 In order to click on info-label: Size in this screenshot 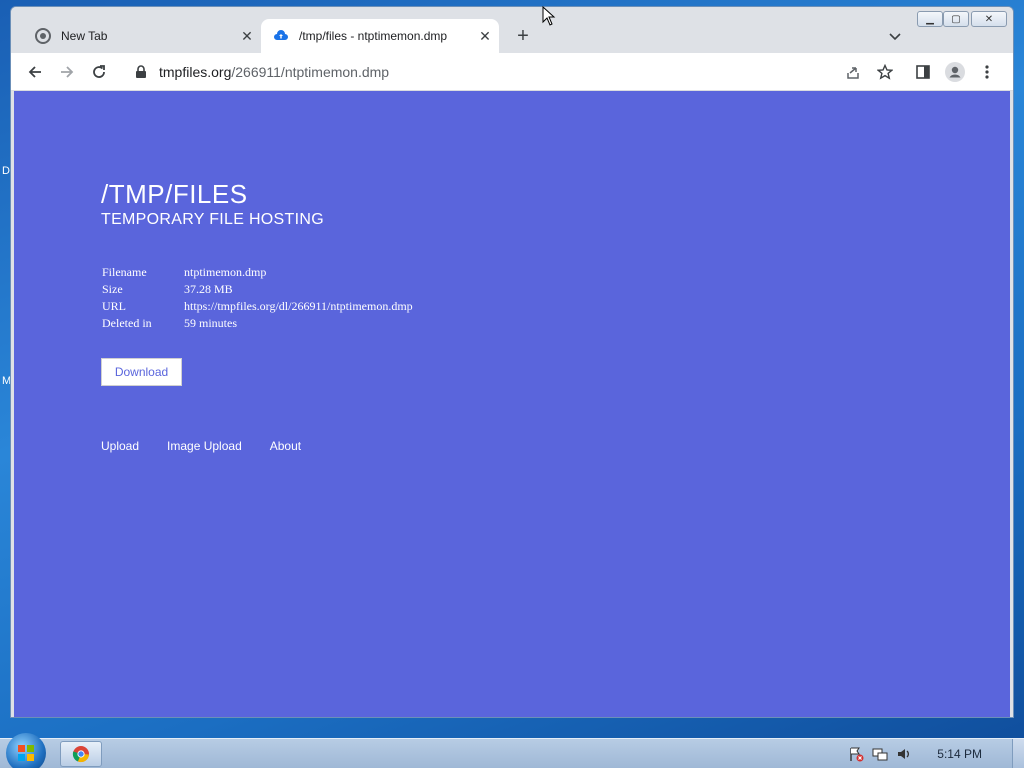, I will do `click(112, 289)`.